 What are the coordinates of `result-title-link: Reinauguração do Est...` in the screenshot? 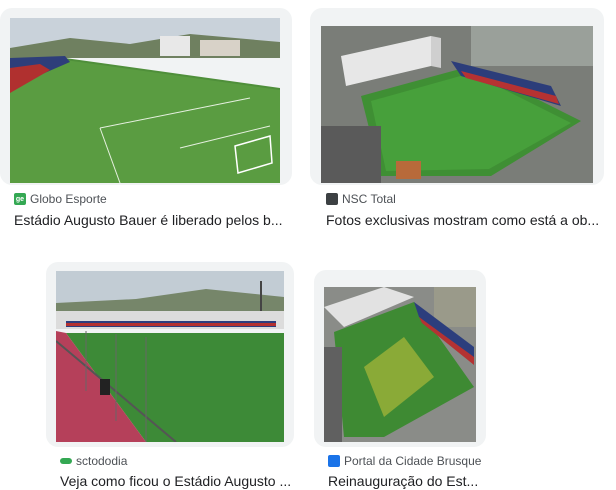 It's located at (416, 481).